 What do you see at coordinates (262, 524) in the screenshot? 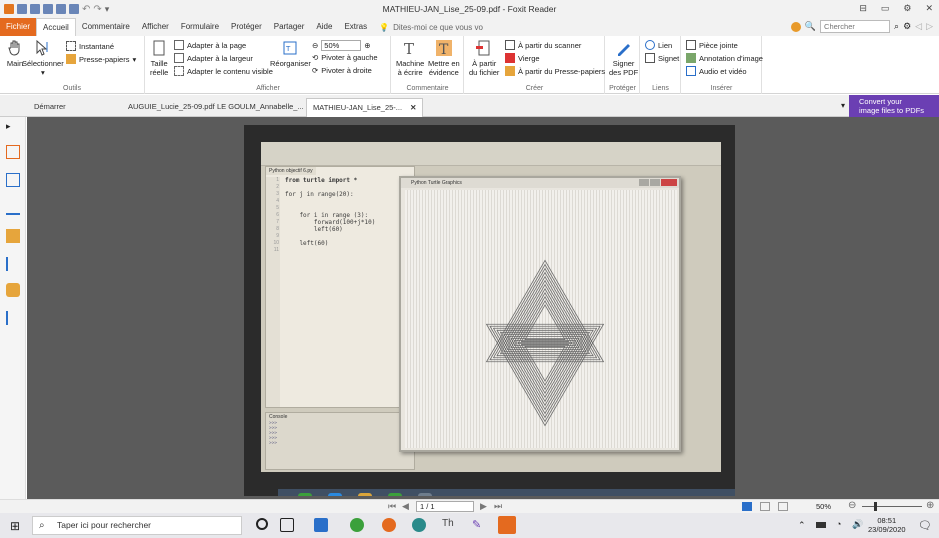
I see `cortana-icon` at bounding box center [262, 524].